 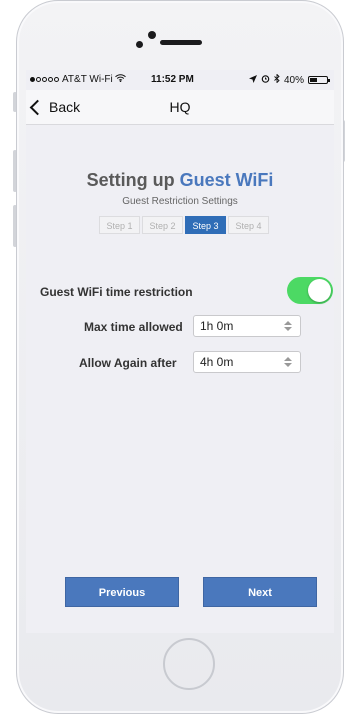 I want to click on signal-dots-icon, so click(x=45, y=79).